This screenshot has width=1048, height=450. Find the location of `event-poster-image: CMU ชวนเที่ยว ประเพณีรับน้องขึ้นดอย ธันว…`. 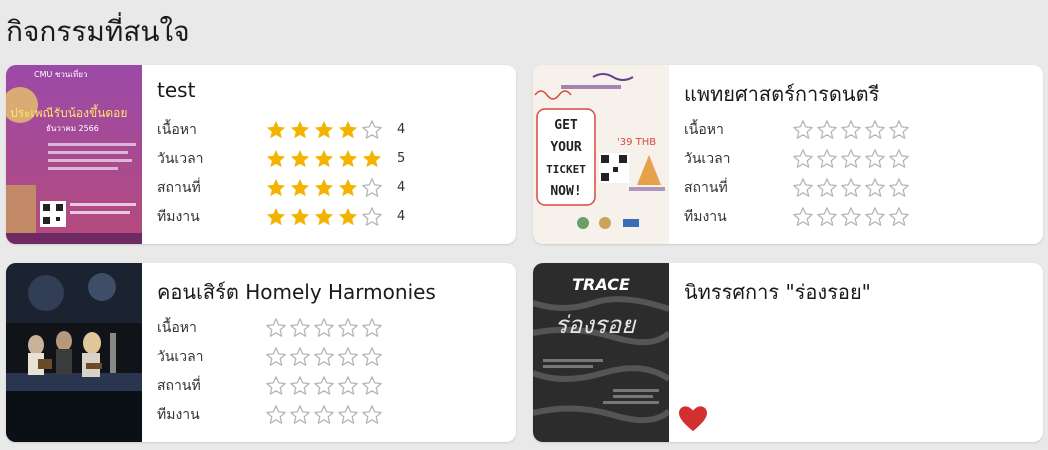

event-poster-image: CMU ชวนเที่ยว ประเพณีรับน้องขึ้นดอย ธันว… is located at coordinates (74, 154).